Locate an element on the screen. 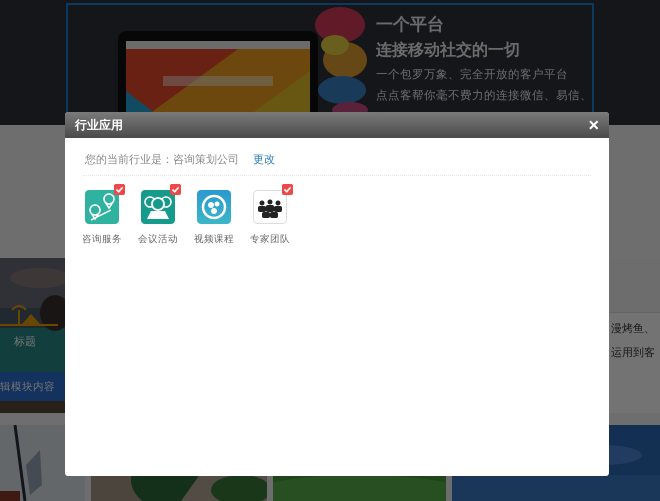 The width and height of the screenshot is (660, 501). body-text: 漫烤鱼、 is located at coordinates (633, 328).